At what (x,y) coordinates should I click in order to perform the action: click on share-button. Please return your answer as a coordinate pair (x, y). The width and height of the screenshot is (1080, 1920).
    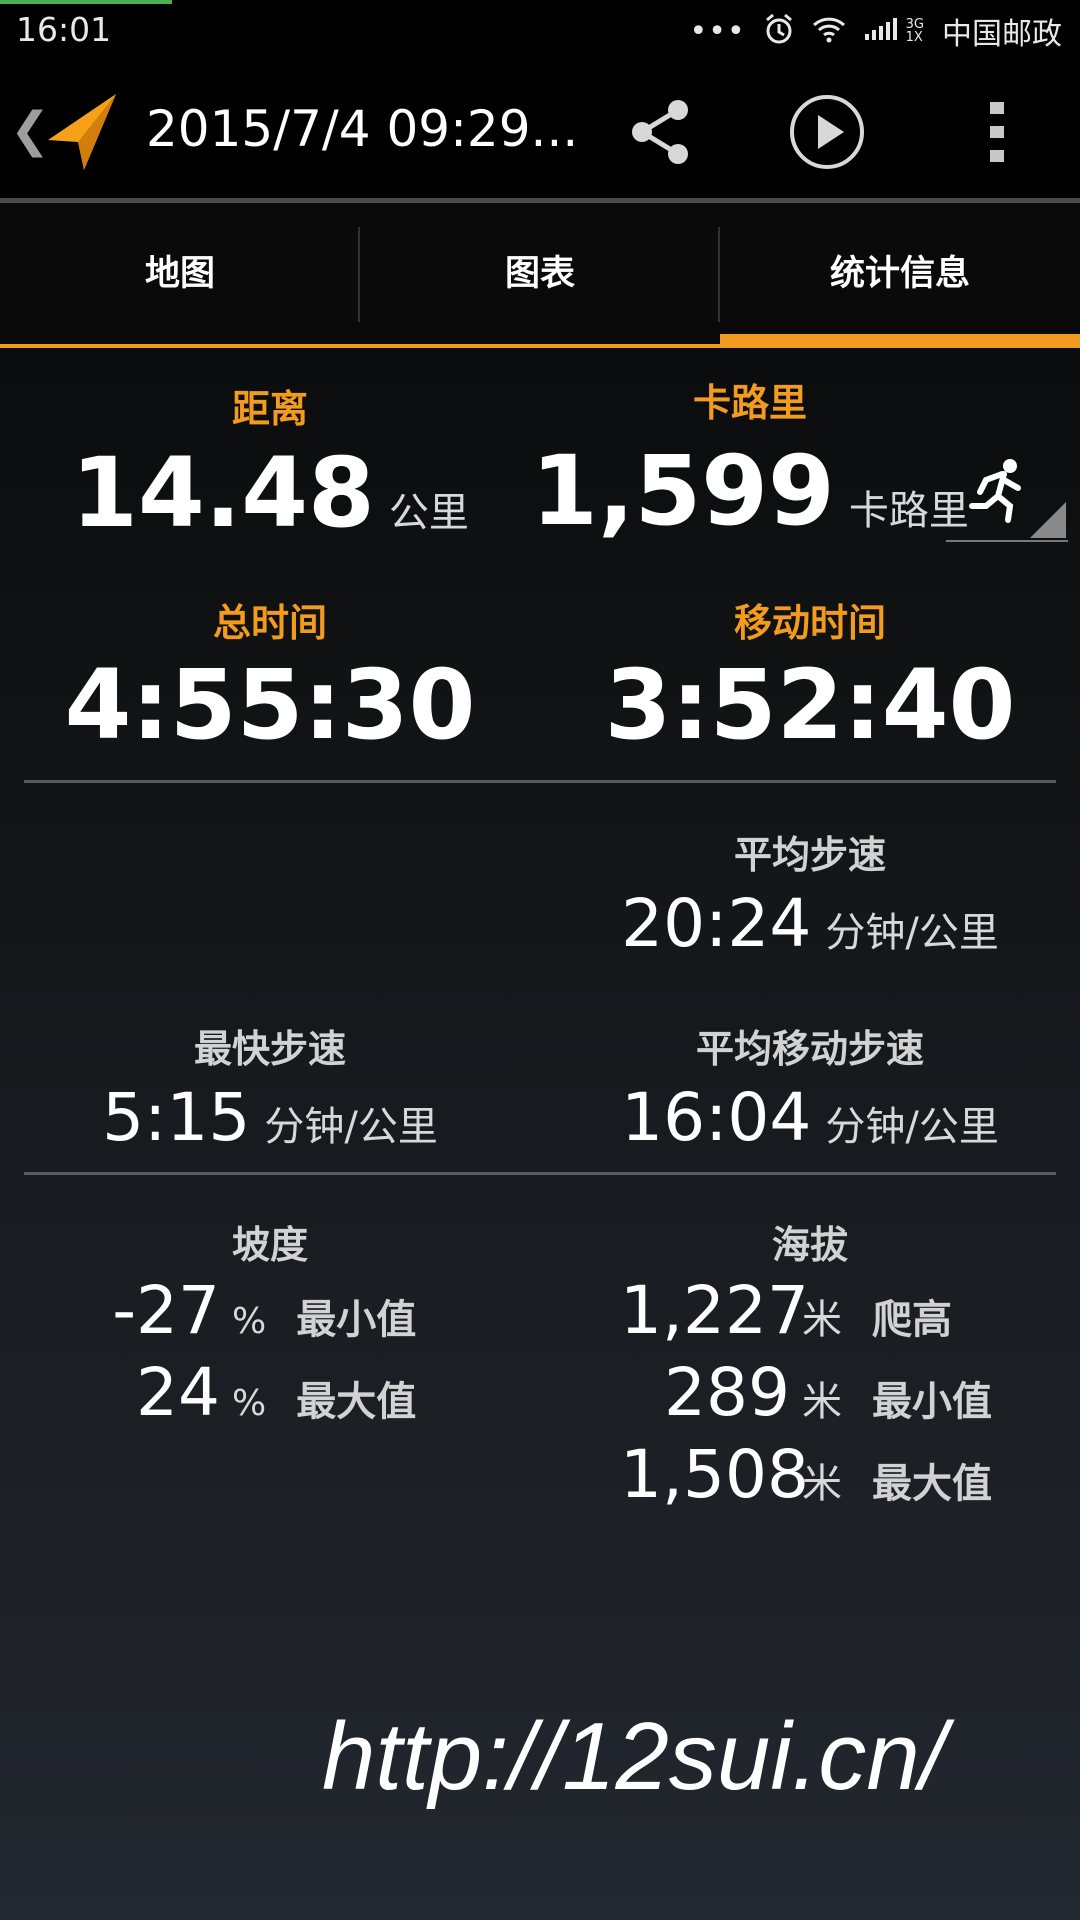
    Looking at the image, I should click on (660, 132).